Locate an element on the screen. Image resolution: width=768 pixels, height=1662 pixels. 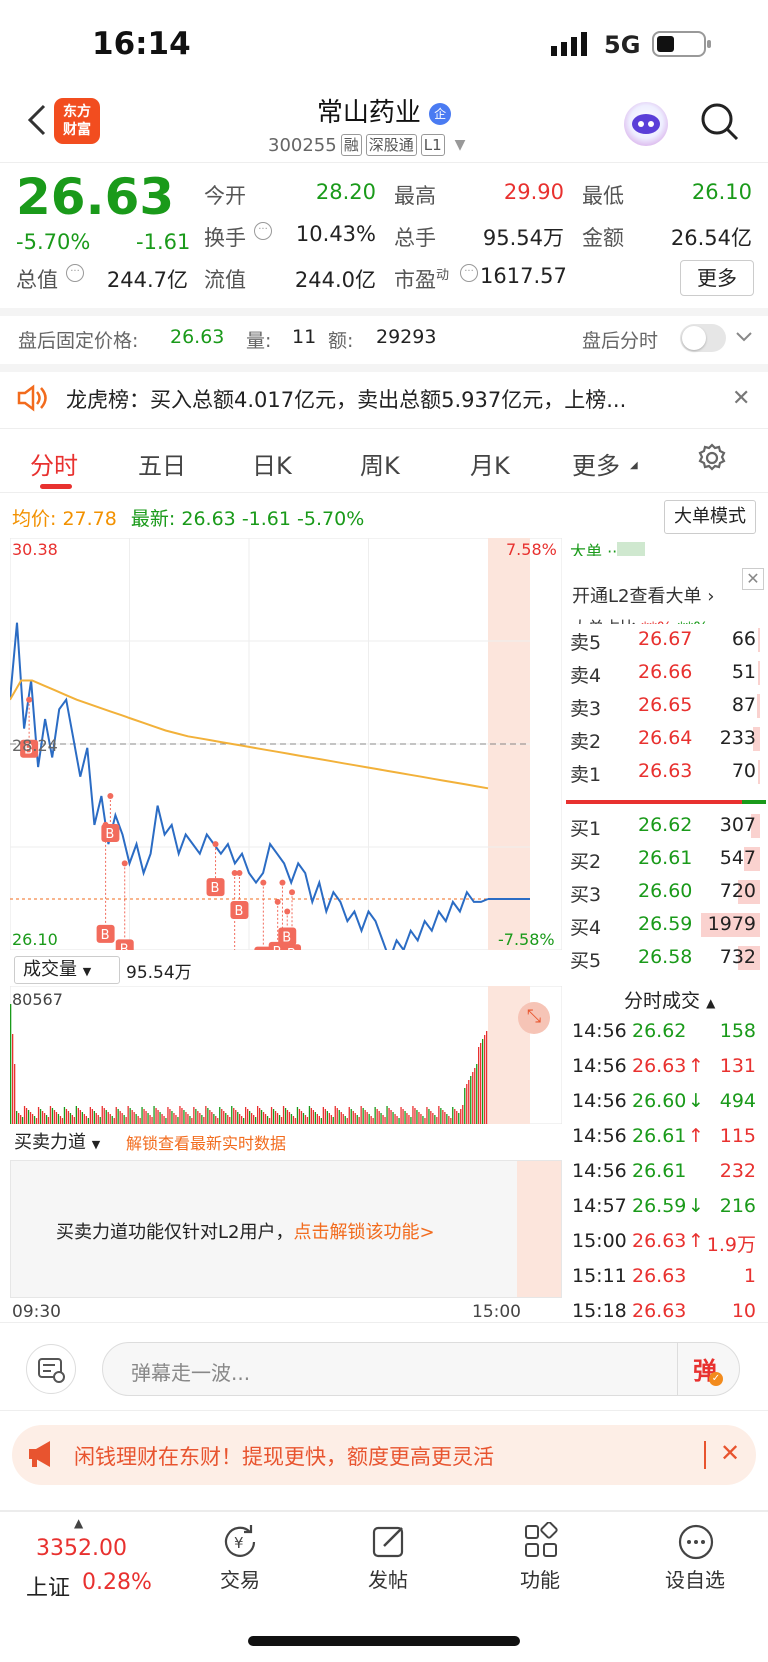
buy-level-row: 买3 26.60 720 is located at coordinates (666, 893).